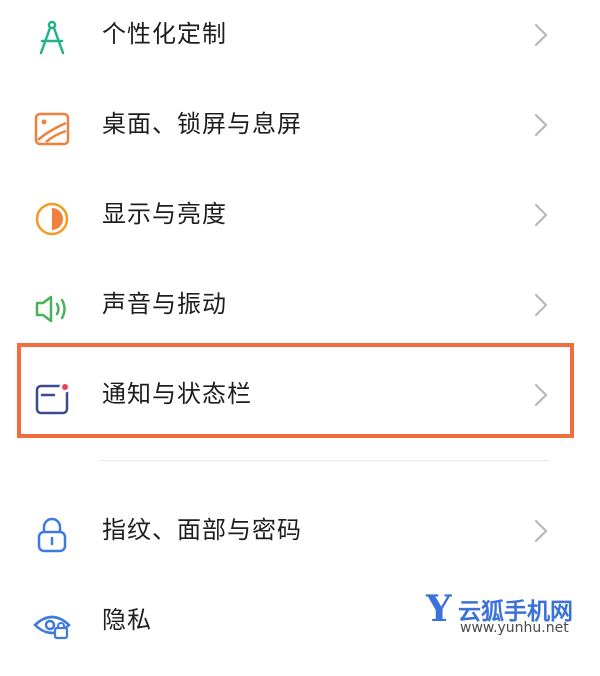  What do you see at coordinates (52, 535) in the screenshot?
I see `lock-icon` at bounding box center [52, 535].